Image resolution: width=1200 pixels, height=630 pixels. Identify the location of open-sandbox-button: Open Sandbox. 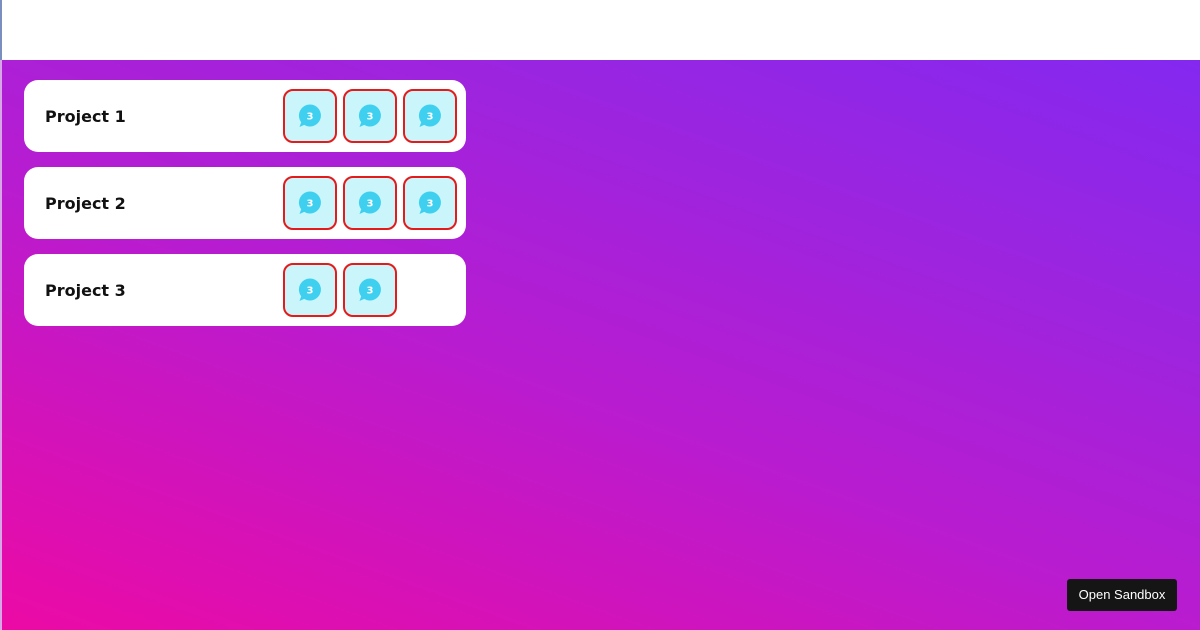
(1122, 595).